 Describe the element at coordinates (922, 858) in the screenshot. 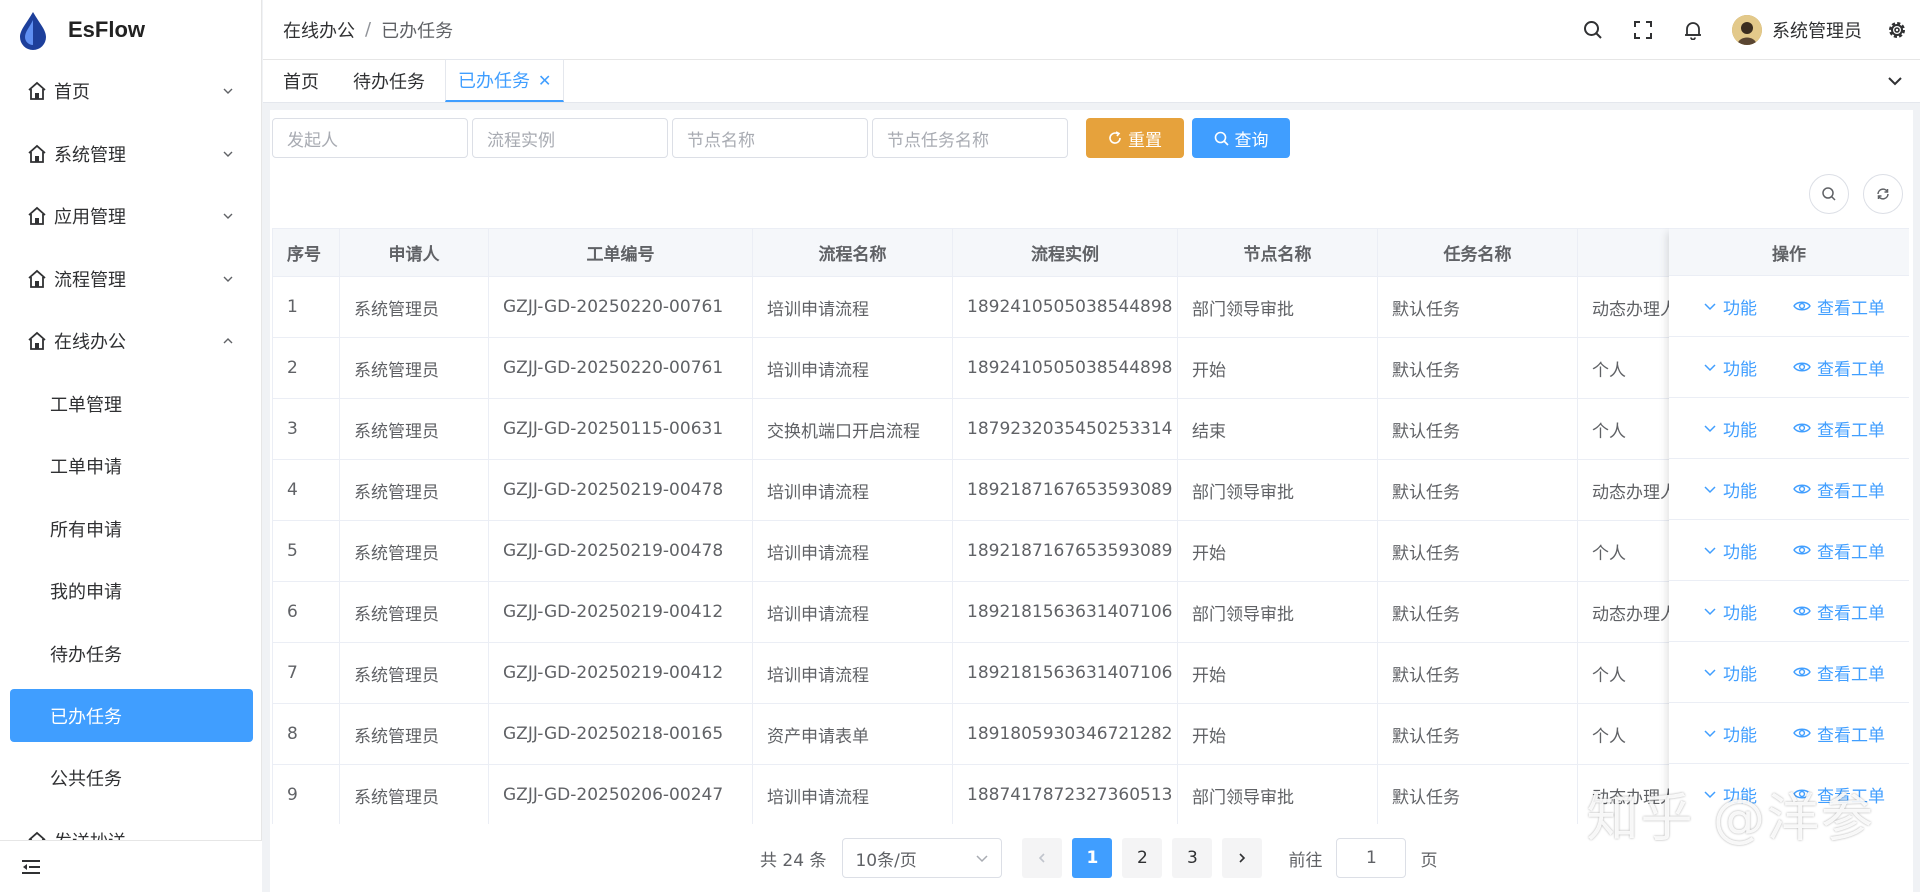

I see `page-size-select: 10条/页` at that location.